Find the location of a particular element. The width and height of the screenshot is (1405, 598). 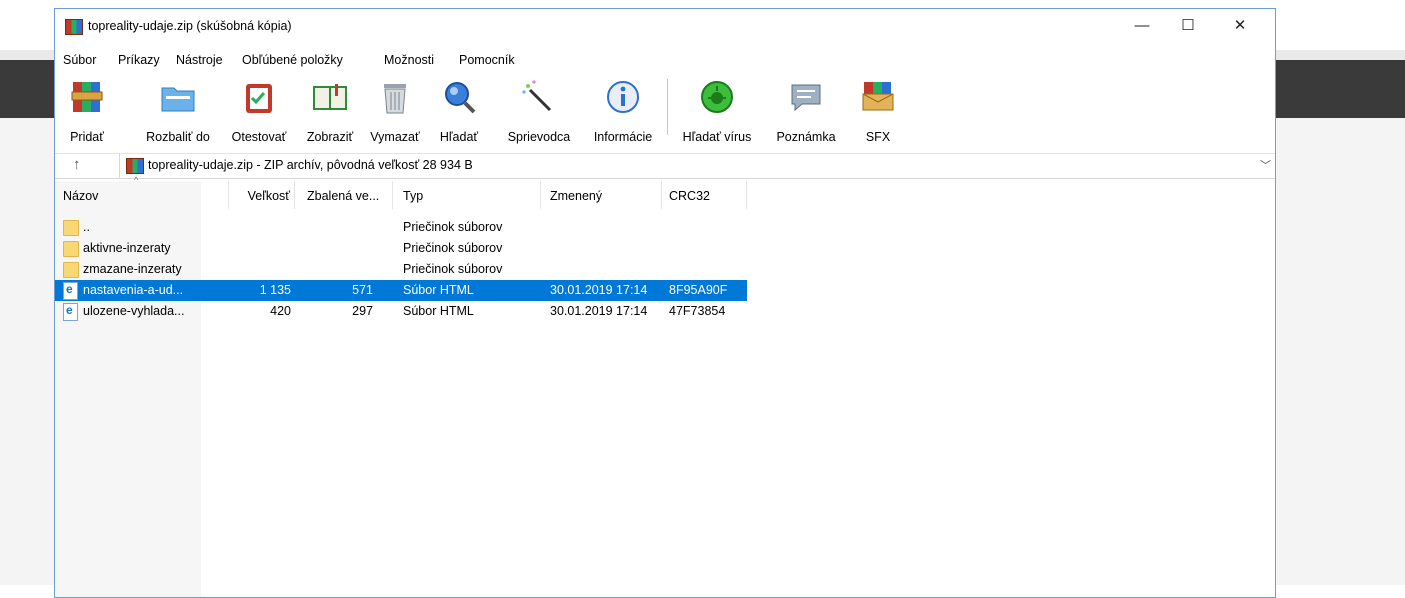

column-label: Zmenený is located at coordinates (576, 196).